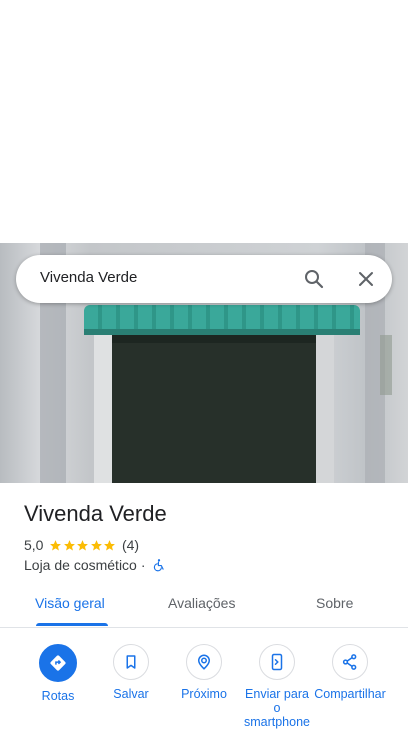 The width and height of the screenshot is (408, 729). I want to click on directions-label: Rotas, so click(58, 696).